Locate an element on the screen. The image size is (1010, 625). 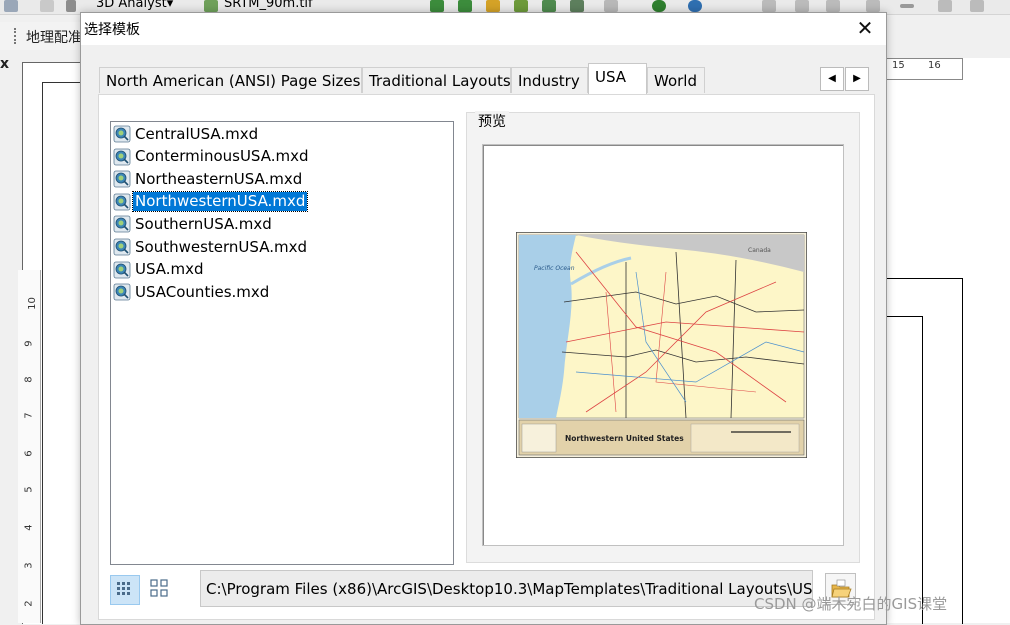
toc-icon is located at coordinates (47, 6).